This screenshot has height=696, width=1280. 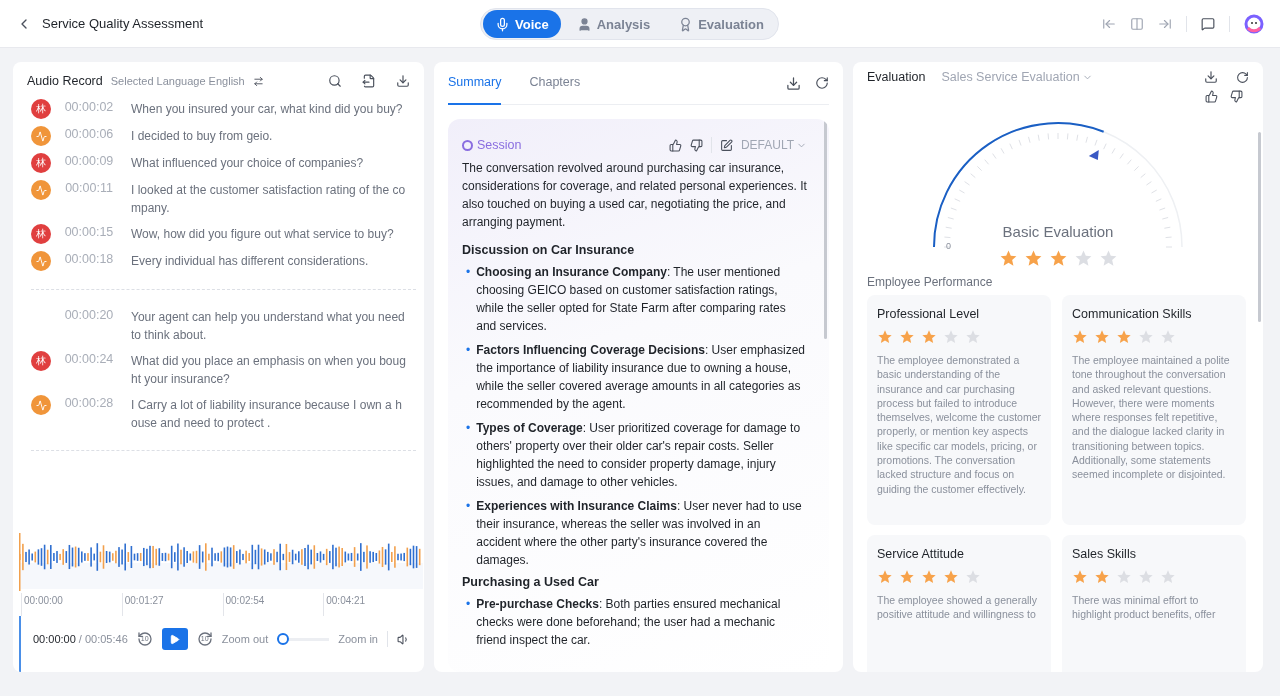 What do you see at coordinates (1144, 607) in the screenshot?
I see `card-text: There was minimal effort to highlight product benefits, offer` at bounding box center [1144, 607].